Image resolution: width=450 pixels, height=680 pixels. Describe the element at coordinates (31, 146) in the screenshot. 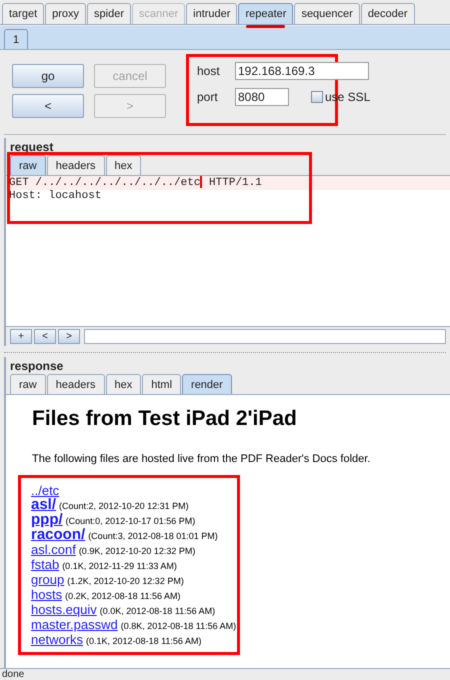

I see `section-title: request` at that location.